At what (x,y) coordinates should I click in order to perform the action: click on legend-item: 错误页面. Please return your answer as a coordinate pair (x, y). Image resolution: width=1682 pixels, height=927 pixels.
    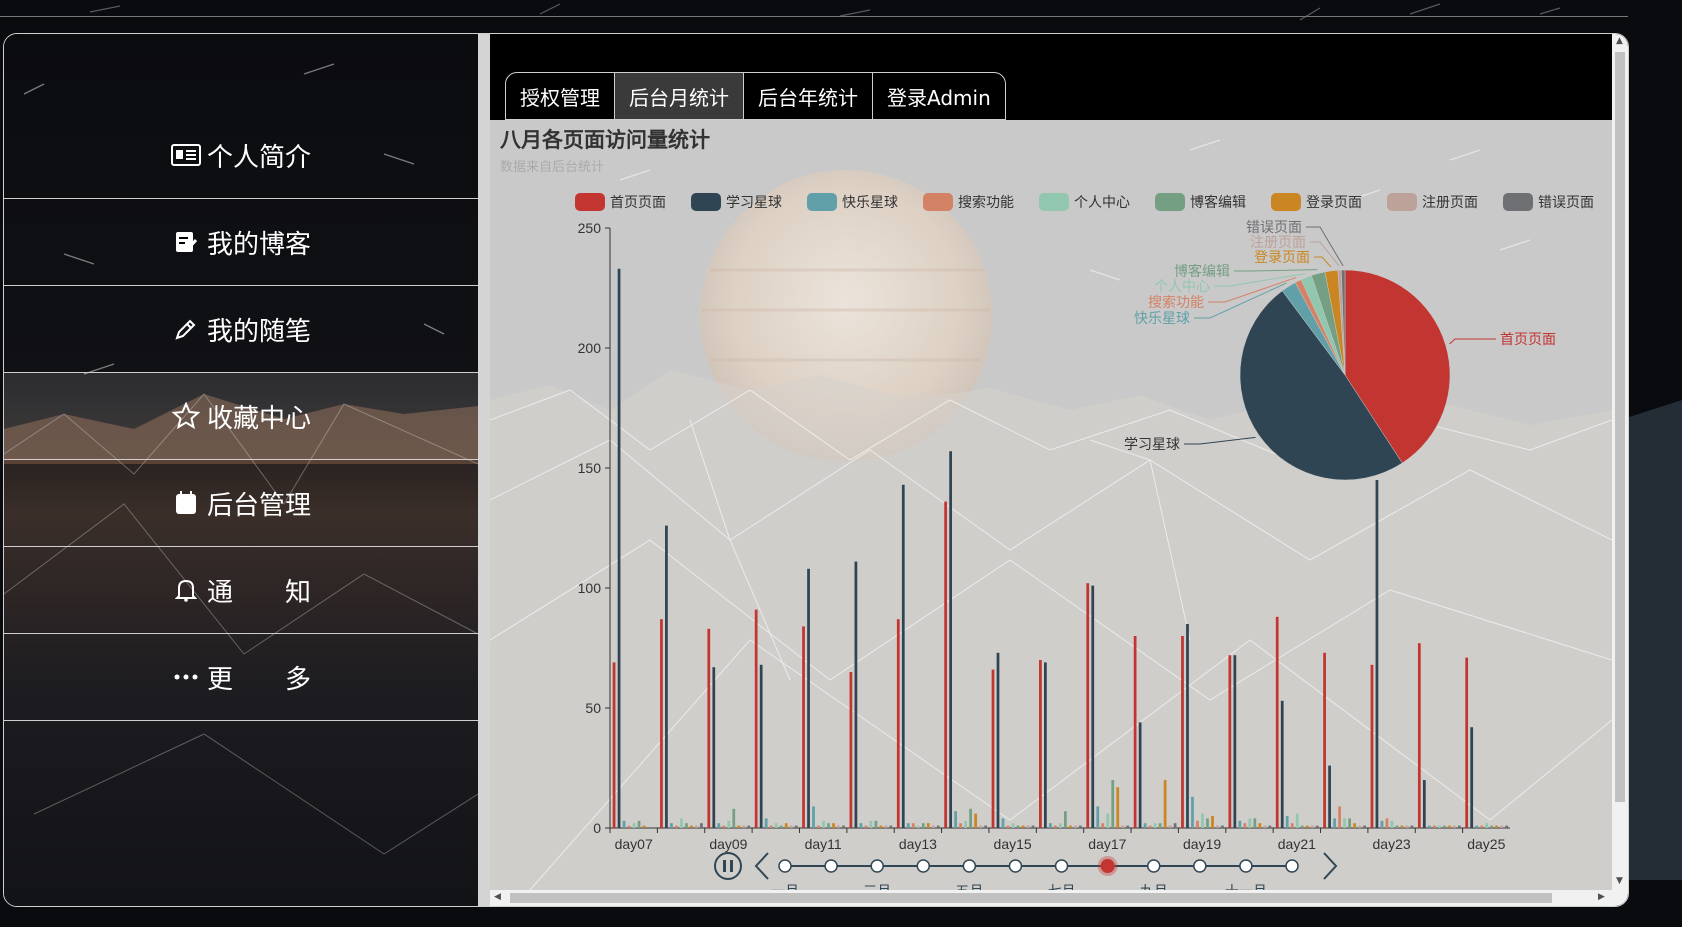
    Looking at the image, I should click on (1566, 202).